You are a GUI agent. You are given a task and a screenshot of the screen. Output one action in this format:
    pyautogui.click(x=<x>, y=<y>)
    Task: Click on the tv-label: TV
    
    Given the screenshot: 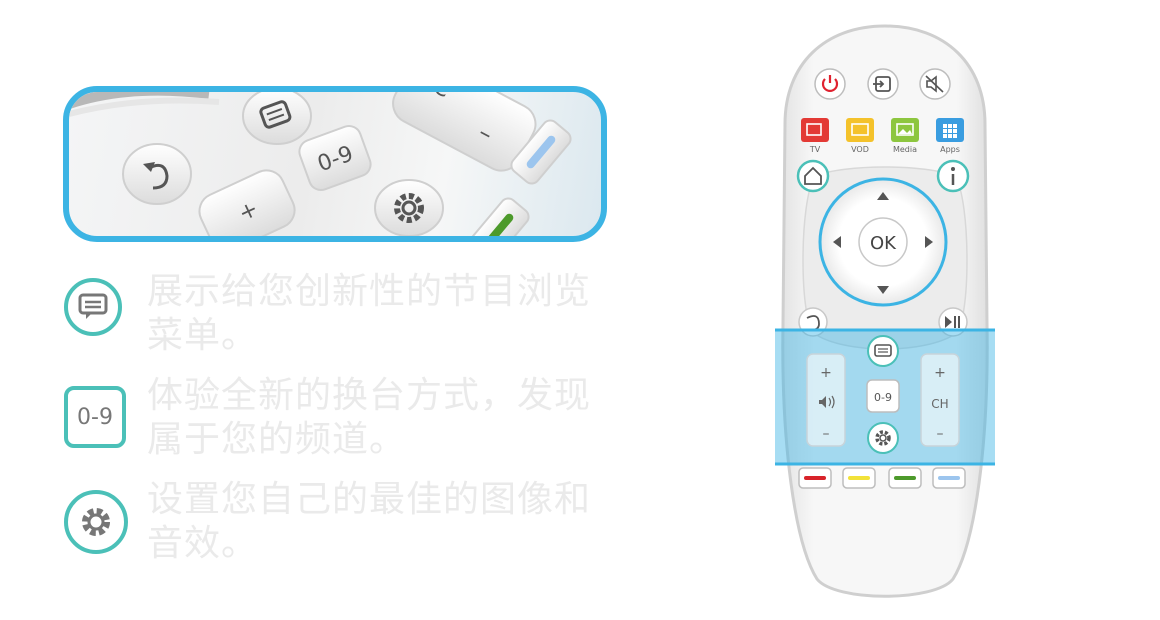 What is the action you would take?
    pyautogui.click(x=815, y=149)
    